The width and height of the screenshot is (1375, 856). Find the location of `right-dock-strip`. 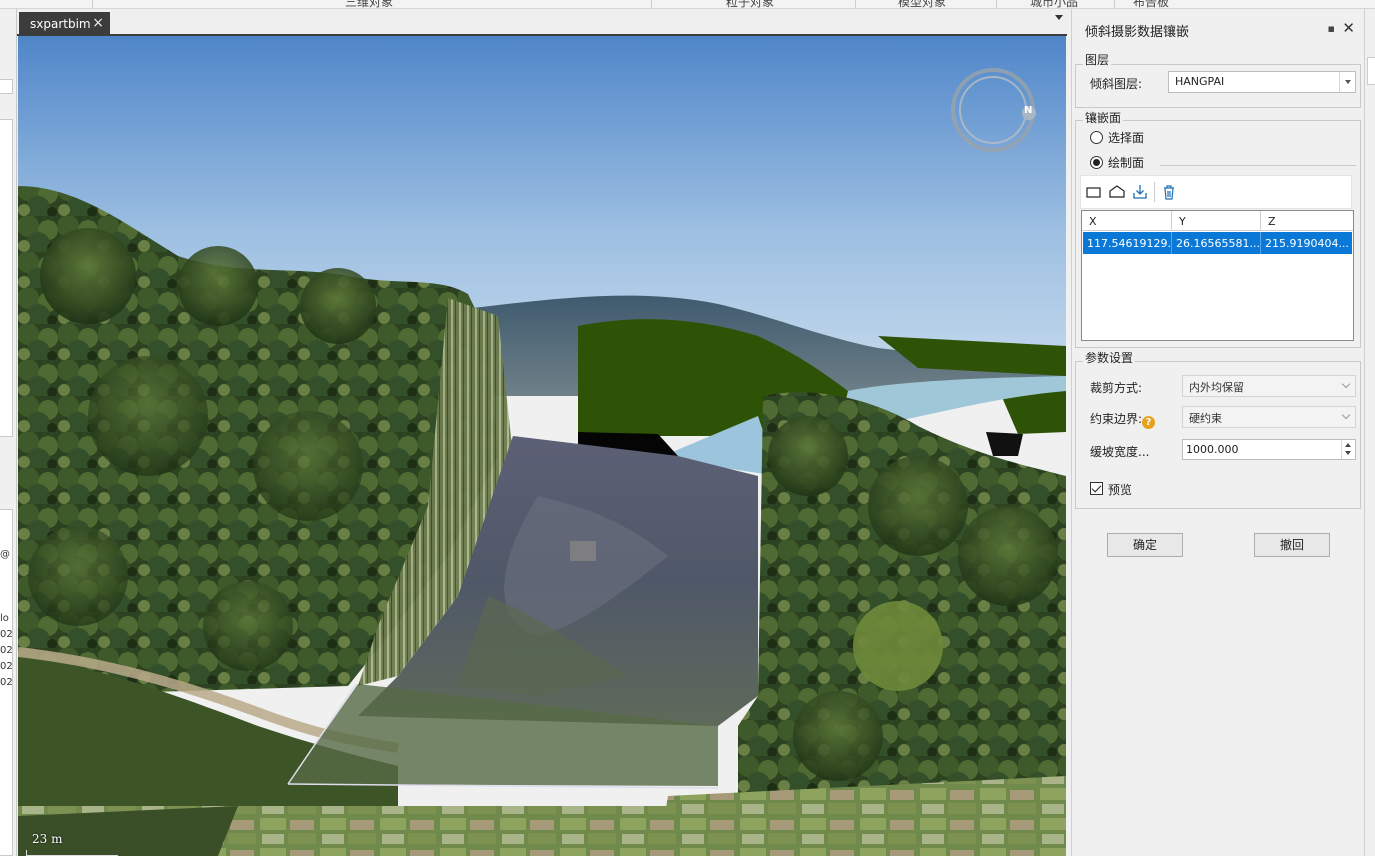

right-dock-strip is located at coordinates (1369, 432).